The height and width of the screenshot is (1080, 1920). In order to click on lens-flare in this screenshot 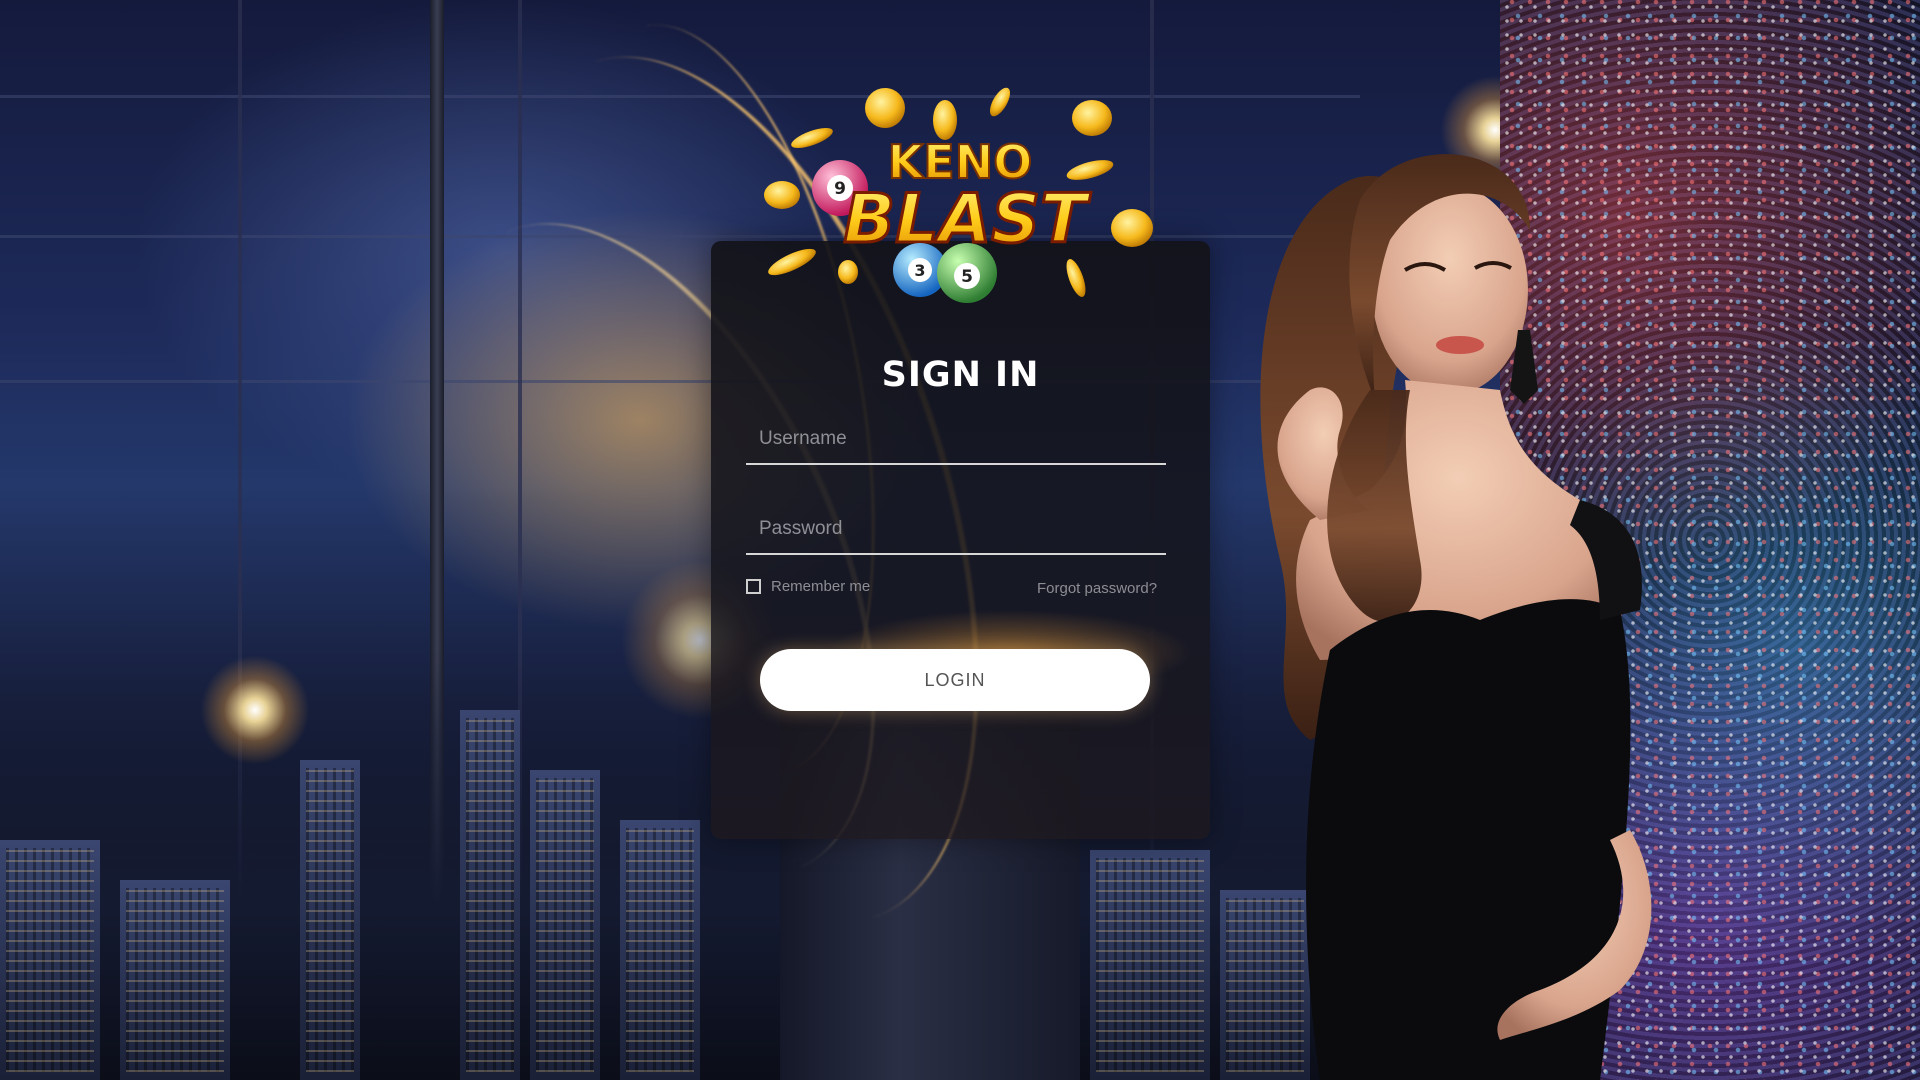, I will do `click(255, 710)`.